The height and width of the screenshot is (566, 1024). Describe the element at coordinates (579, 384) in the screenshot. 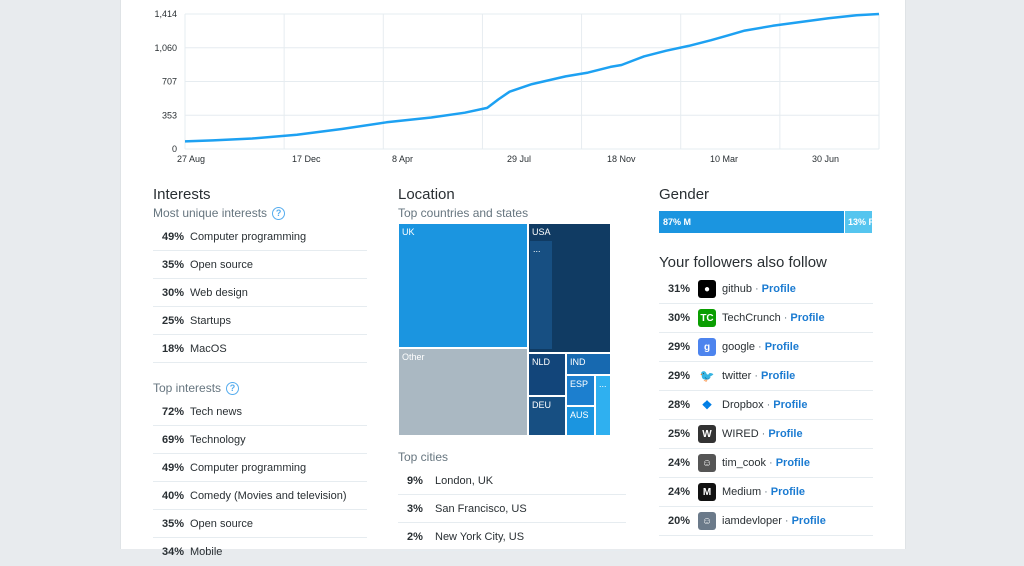

I see `treemap-label-esp: ESP` at that location.